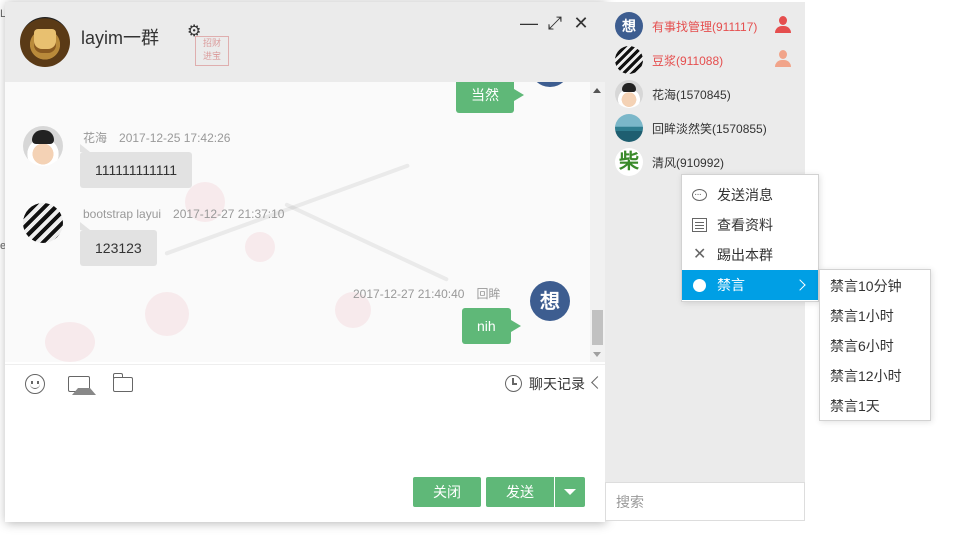  I want to click on scroll-up-arrow, so click(597, 90).